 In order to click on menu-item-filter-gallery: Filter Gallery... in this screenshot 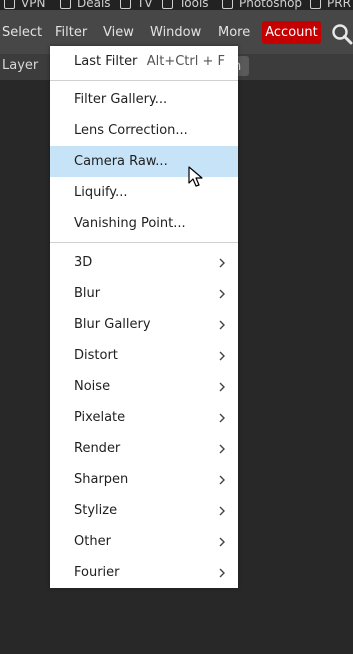, I will do `click(144, 99)`.